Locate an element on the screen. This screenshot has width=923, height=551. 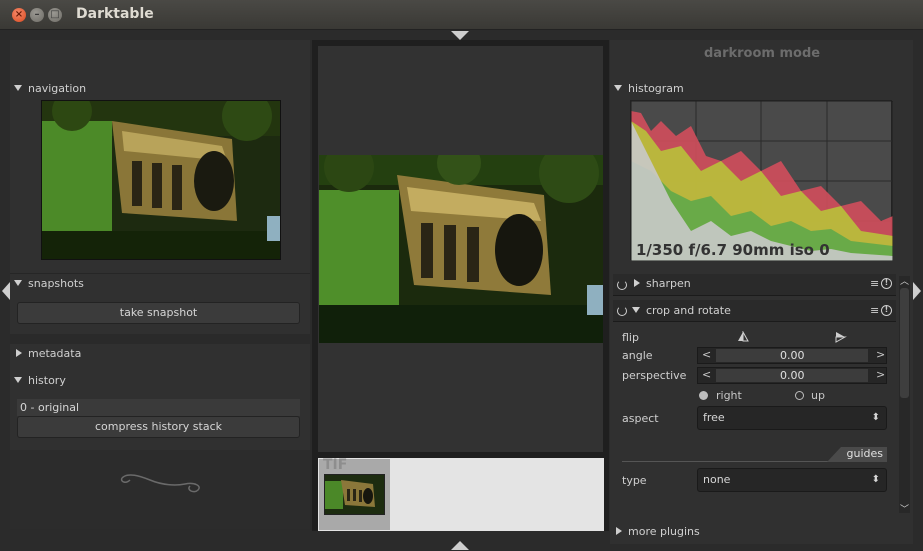
minimize-window-button: – is located at coordinates (37, 15).